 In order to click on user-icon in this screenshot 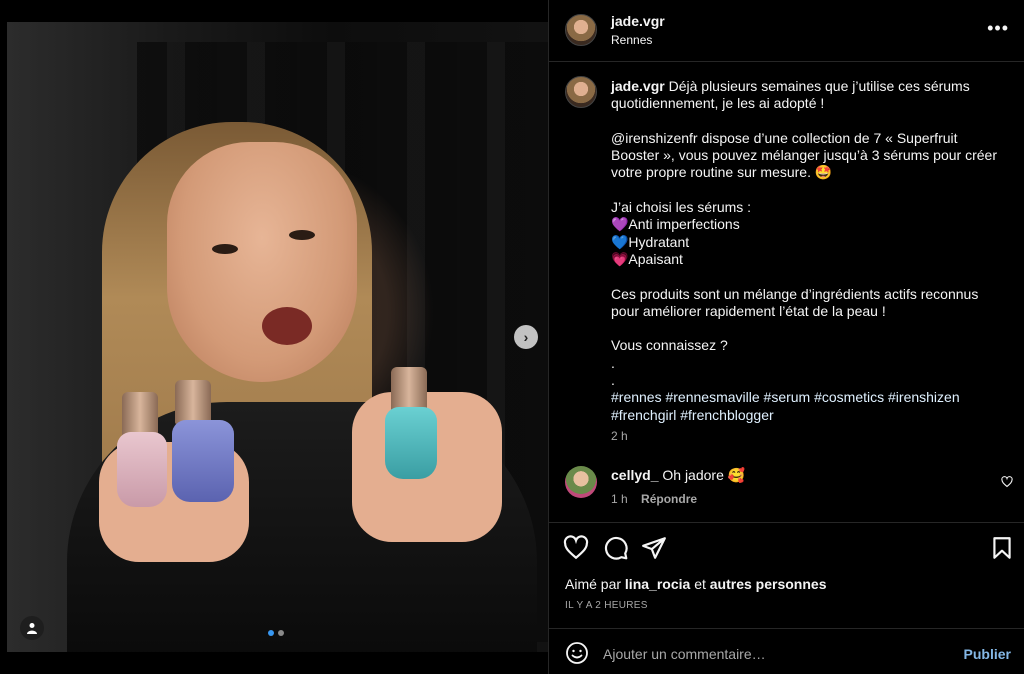, I will do `click(32, 628)`.